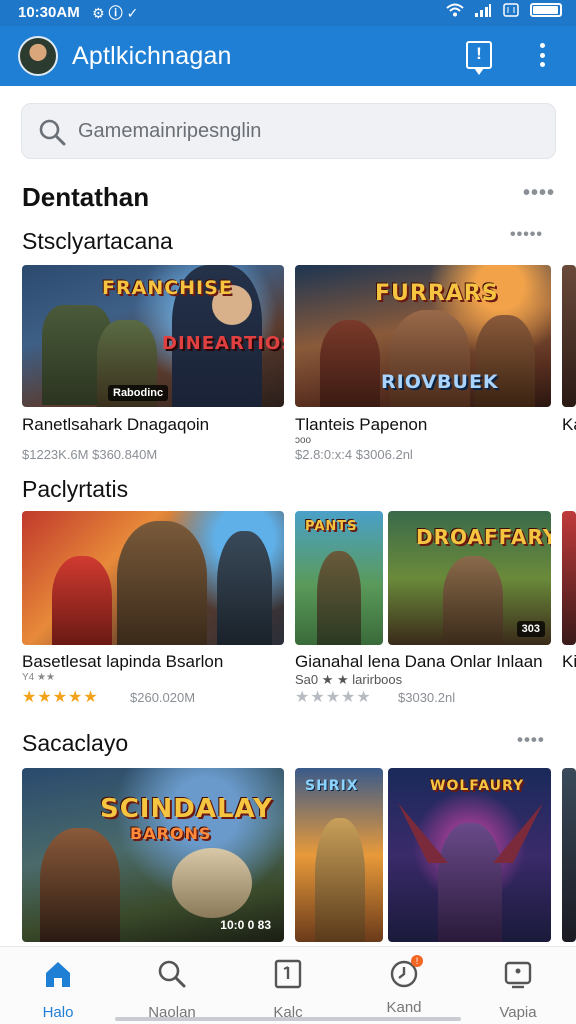 The image size is (576, 1024). Describe the element at coordinates (339, 855) in the screenshot. I see `game-thumbnail: SHRIX` at that location.